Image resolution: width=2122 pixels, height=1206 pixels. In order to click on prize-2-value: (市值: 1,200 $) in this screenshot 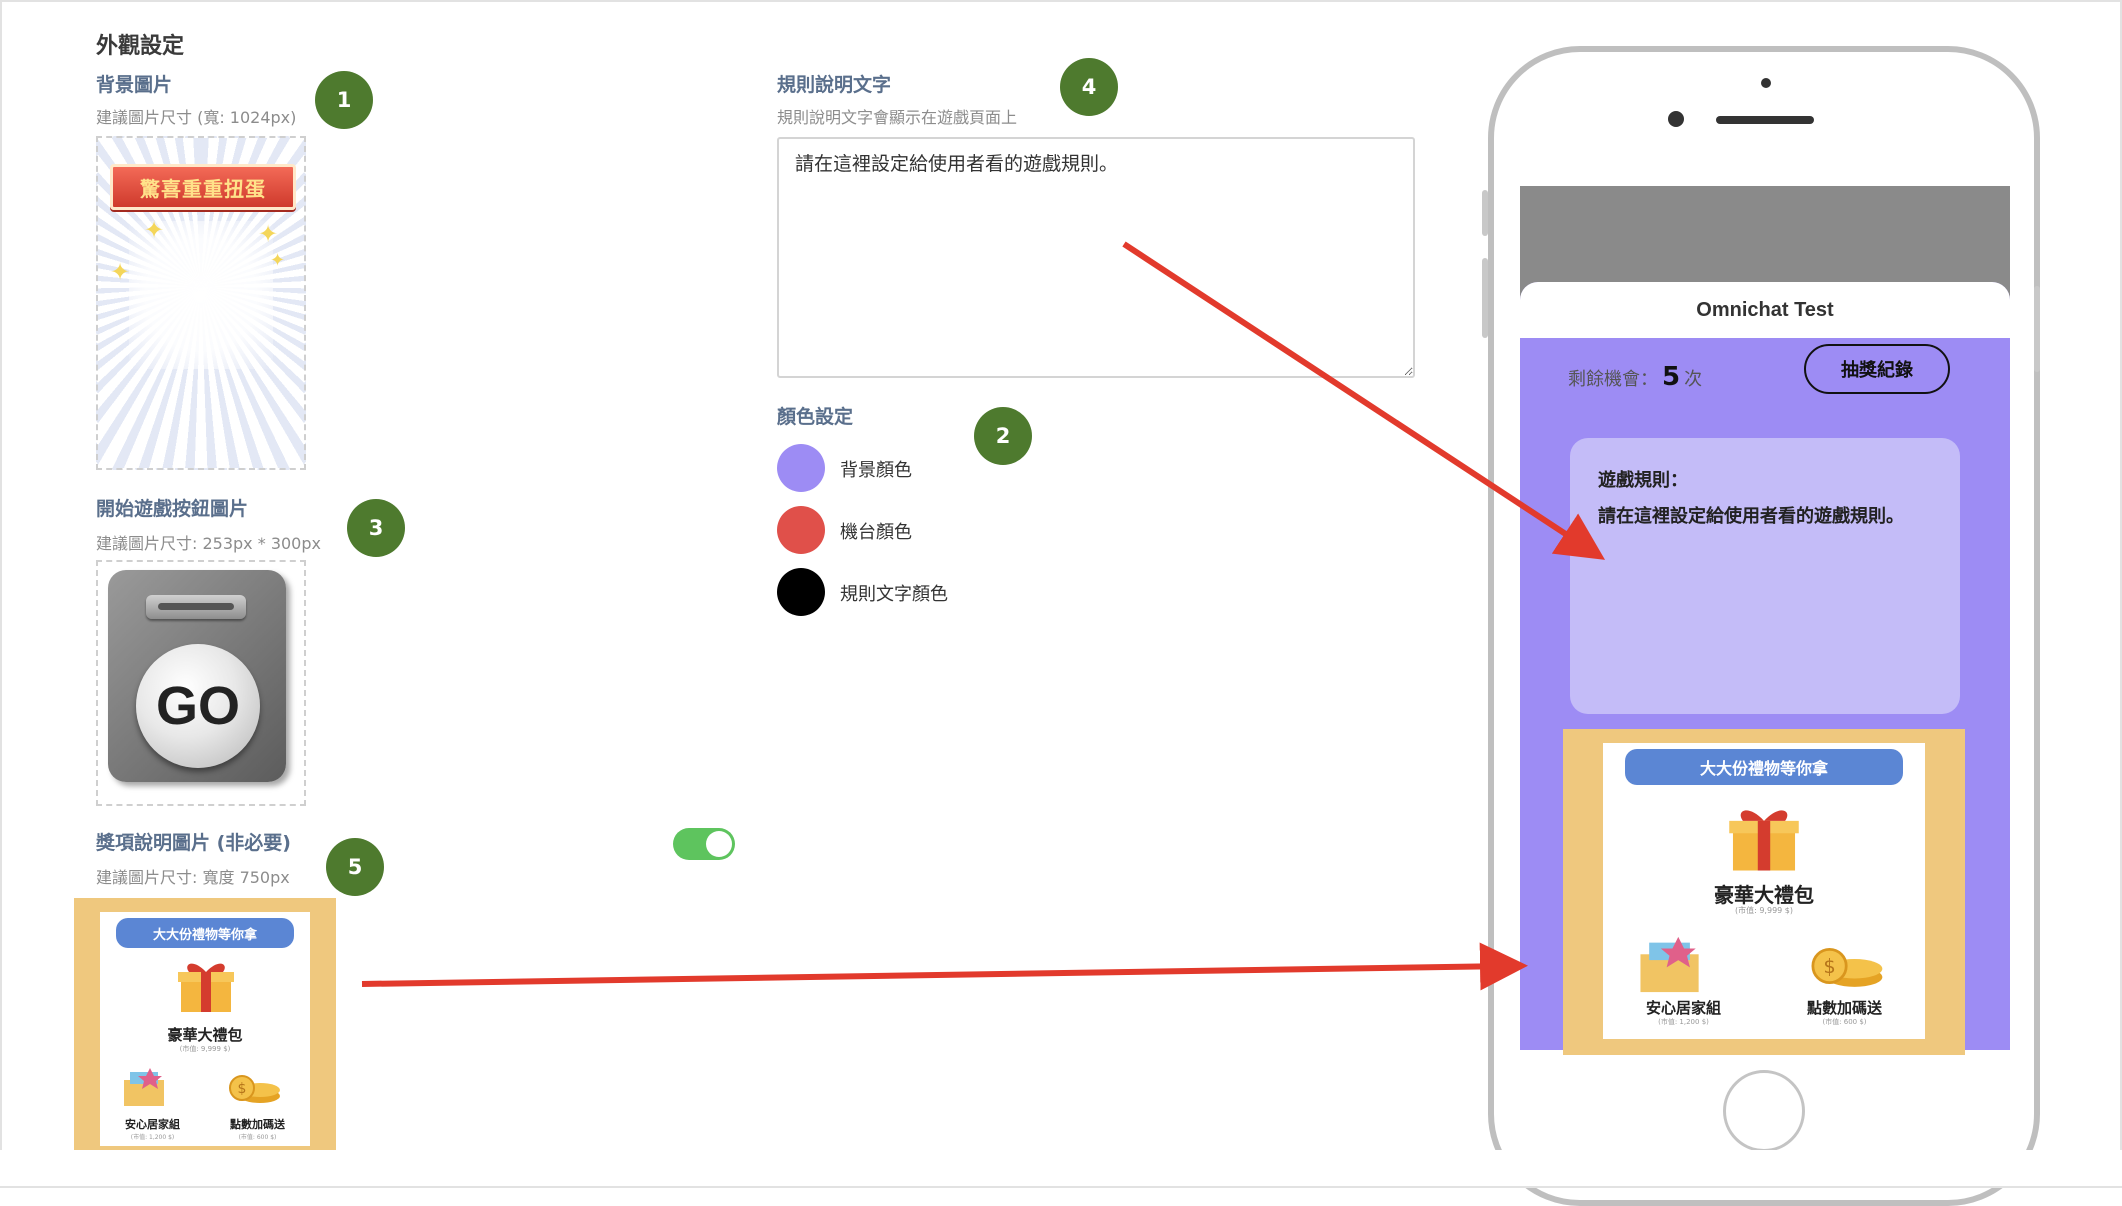, I will do `click(152, 1137)`.